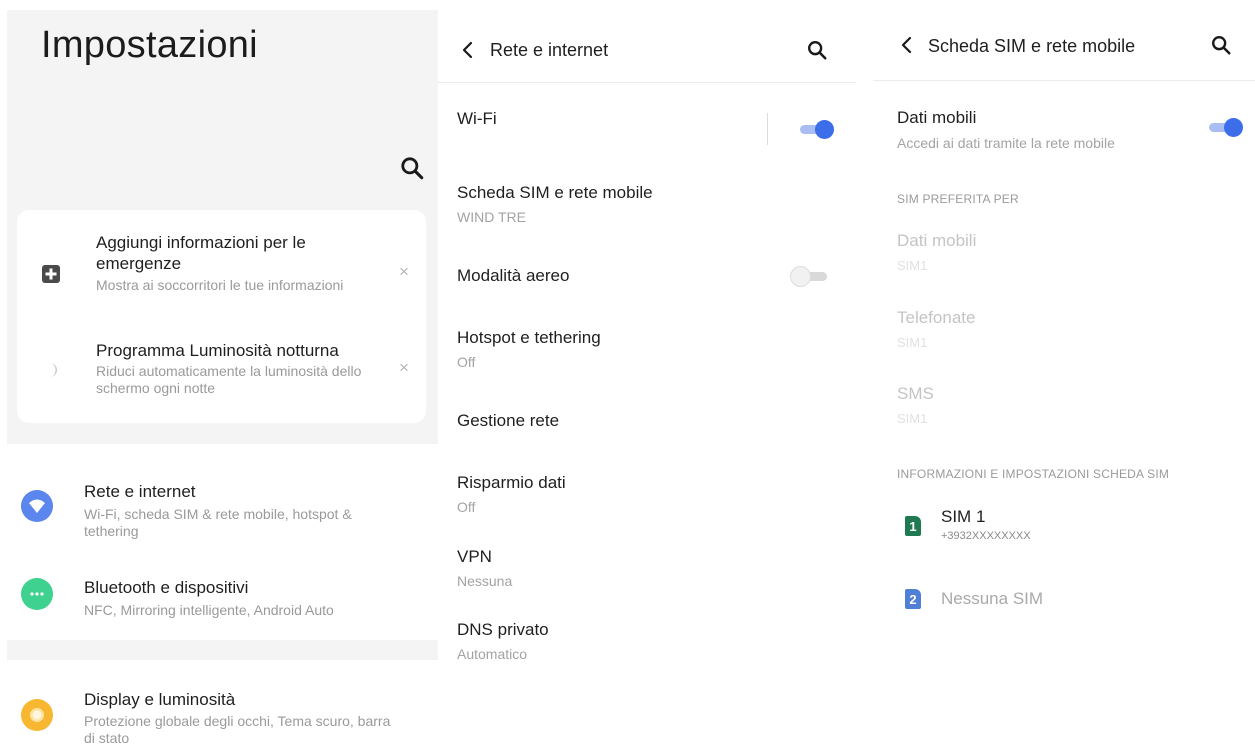 The width and height of the screenshot is (1255, 744). I want to click on network-item-hotspot: Hotspot e tethering Off, so click(647, 348).